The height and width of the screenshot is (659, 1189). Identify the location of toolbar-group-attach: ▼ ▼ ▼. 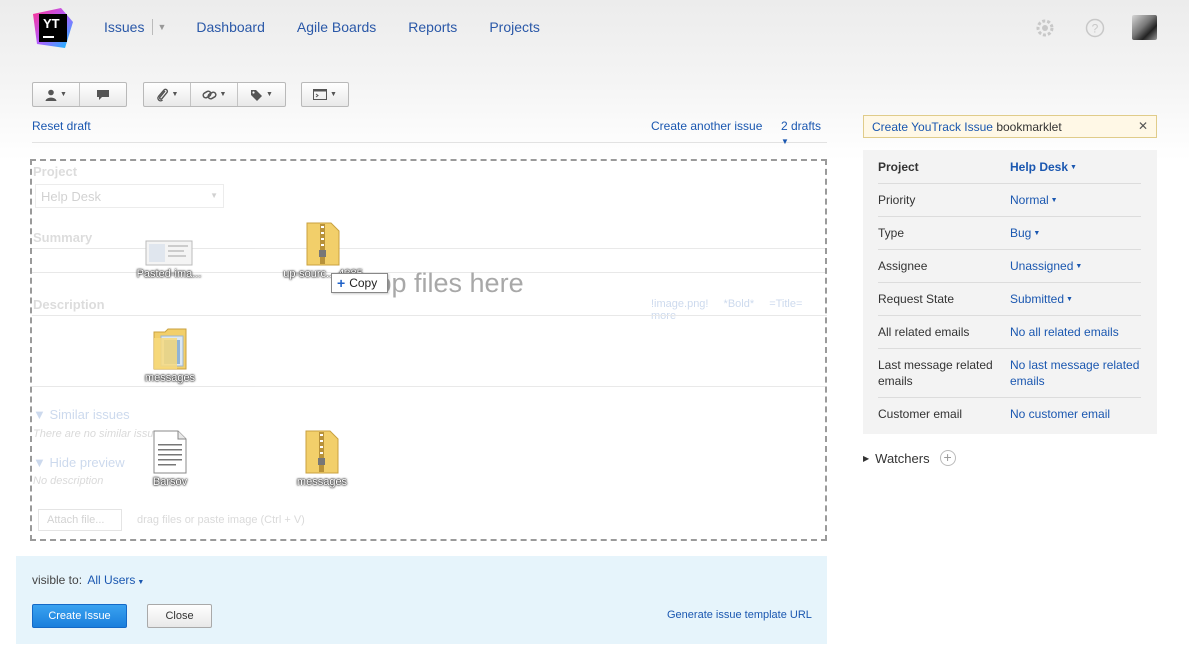
(214, 94).